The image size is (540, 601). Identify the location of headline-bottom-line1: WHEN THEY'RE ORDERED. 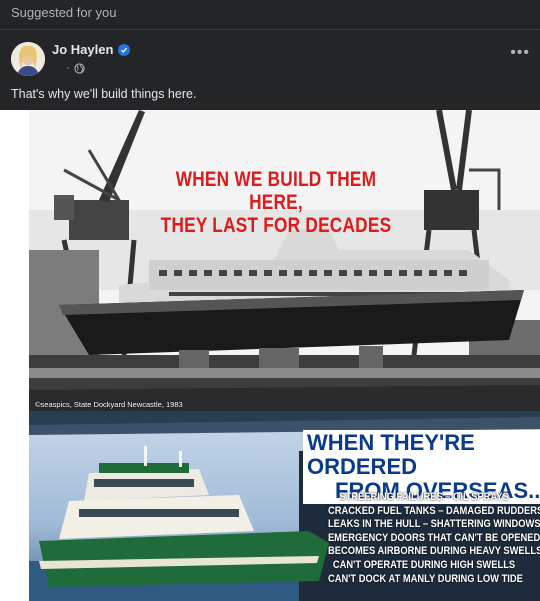
(391, 454).